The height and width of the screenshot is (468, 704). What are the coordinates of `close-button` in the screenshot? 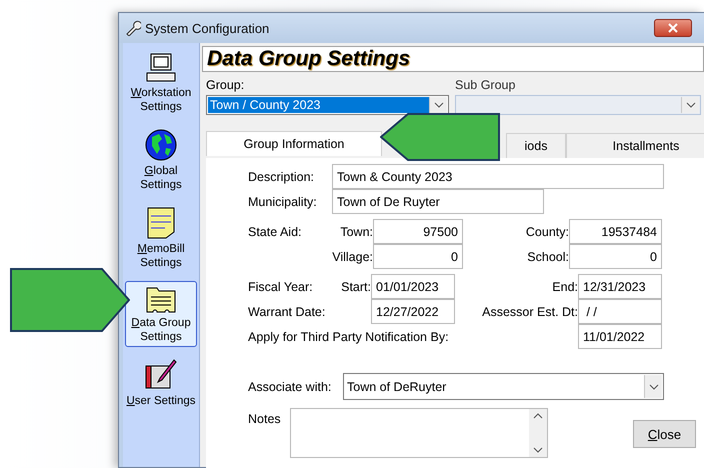 It's located at (673, 28).